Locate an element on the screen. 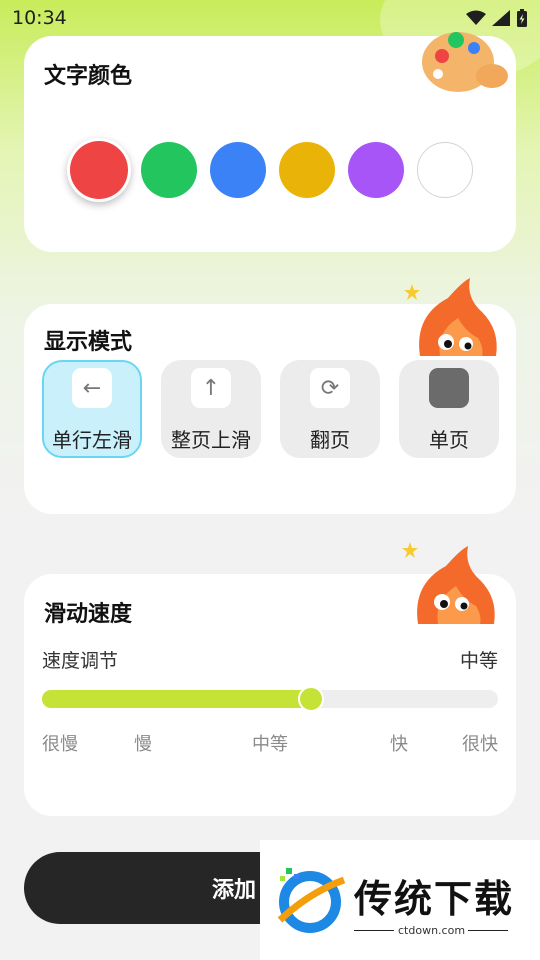 This screenshot has height=960, width=540. palette-sticker-icon is located at coordinates (465, 62).